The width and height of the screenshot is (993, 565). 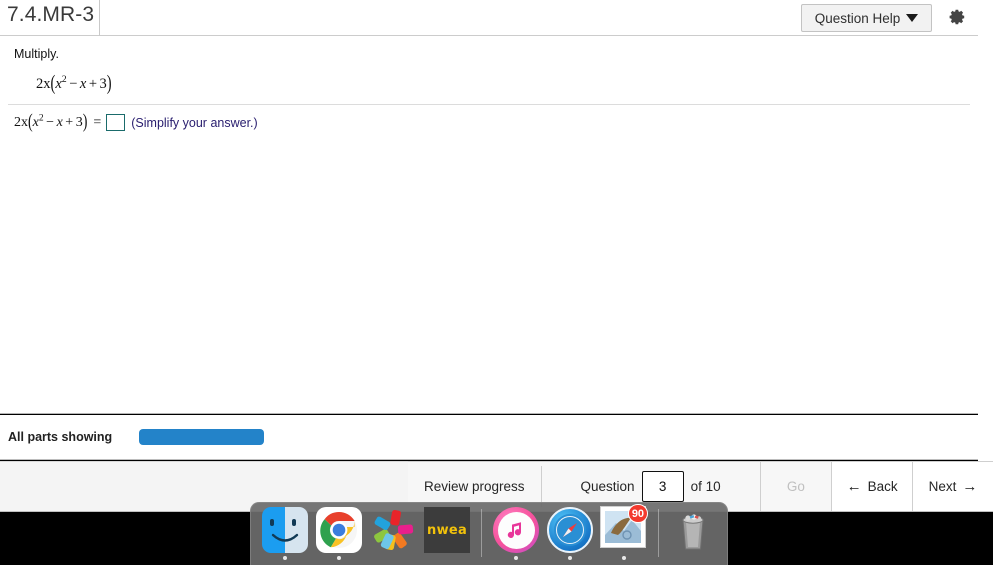 What do you see at coordinates (59, 122) in the screenshot?
I see `ans-term2: x` at bounding box center [59, 122].